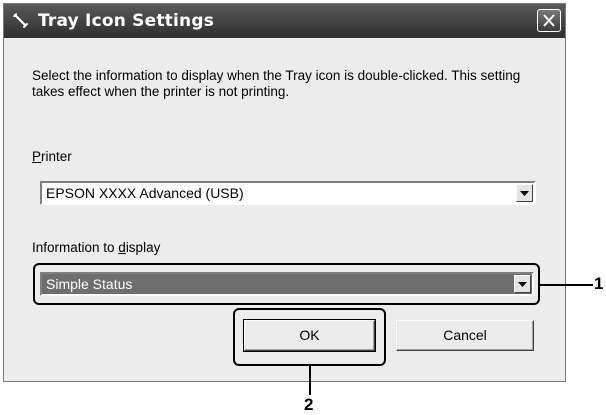 The height and width of the screenshot is (415, 606). Describe the element at coordinates (143, 247) in the screenshot. I see `info-label-after: isplay` at that location.